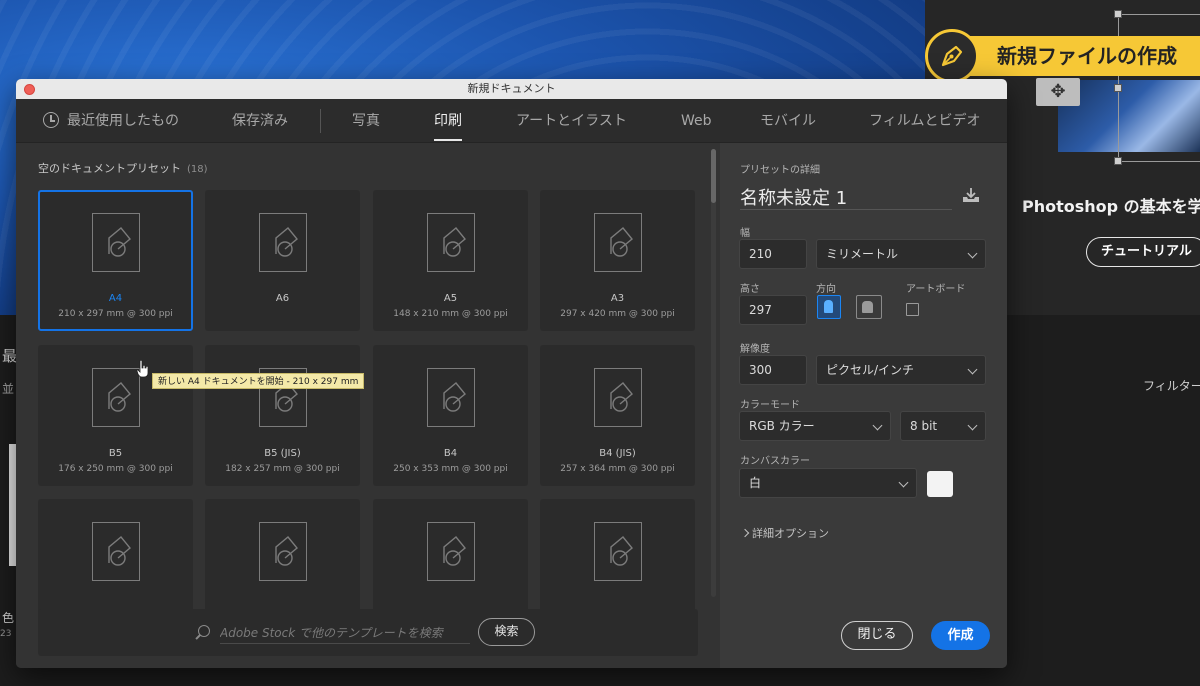  I want to click on preset-size: 297 x 420 mm @ 300 ppi, so click(617, 314).